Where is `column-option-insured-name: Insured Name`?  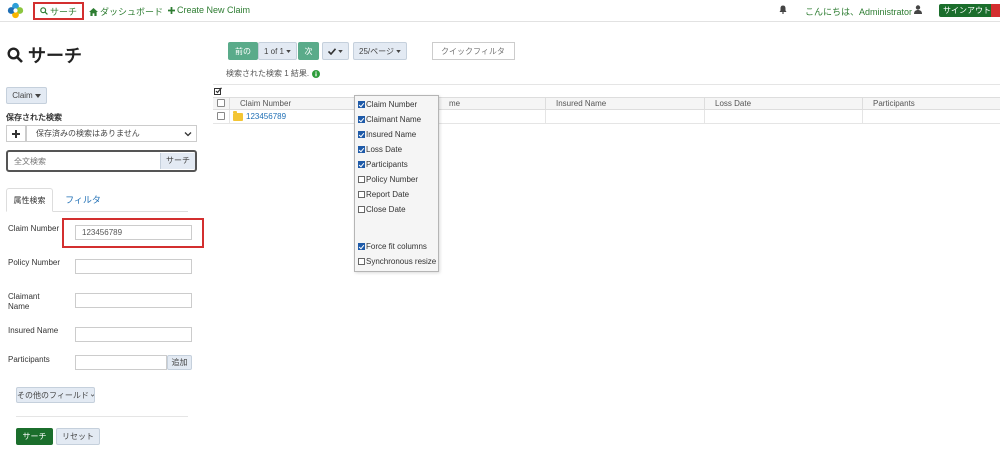
column-option-insured-name: Insured Name is located at coordinates (387, 134).